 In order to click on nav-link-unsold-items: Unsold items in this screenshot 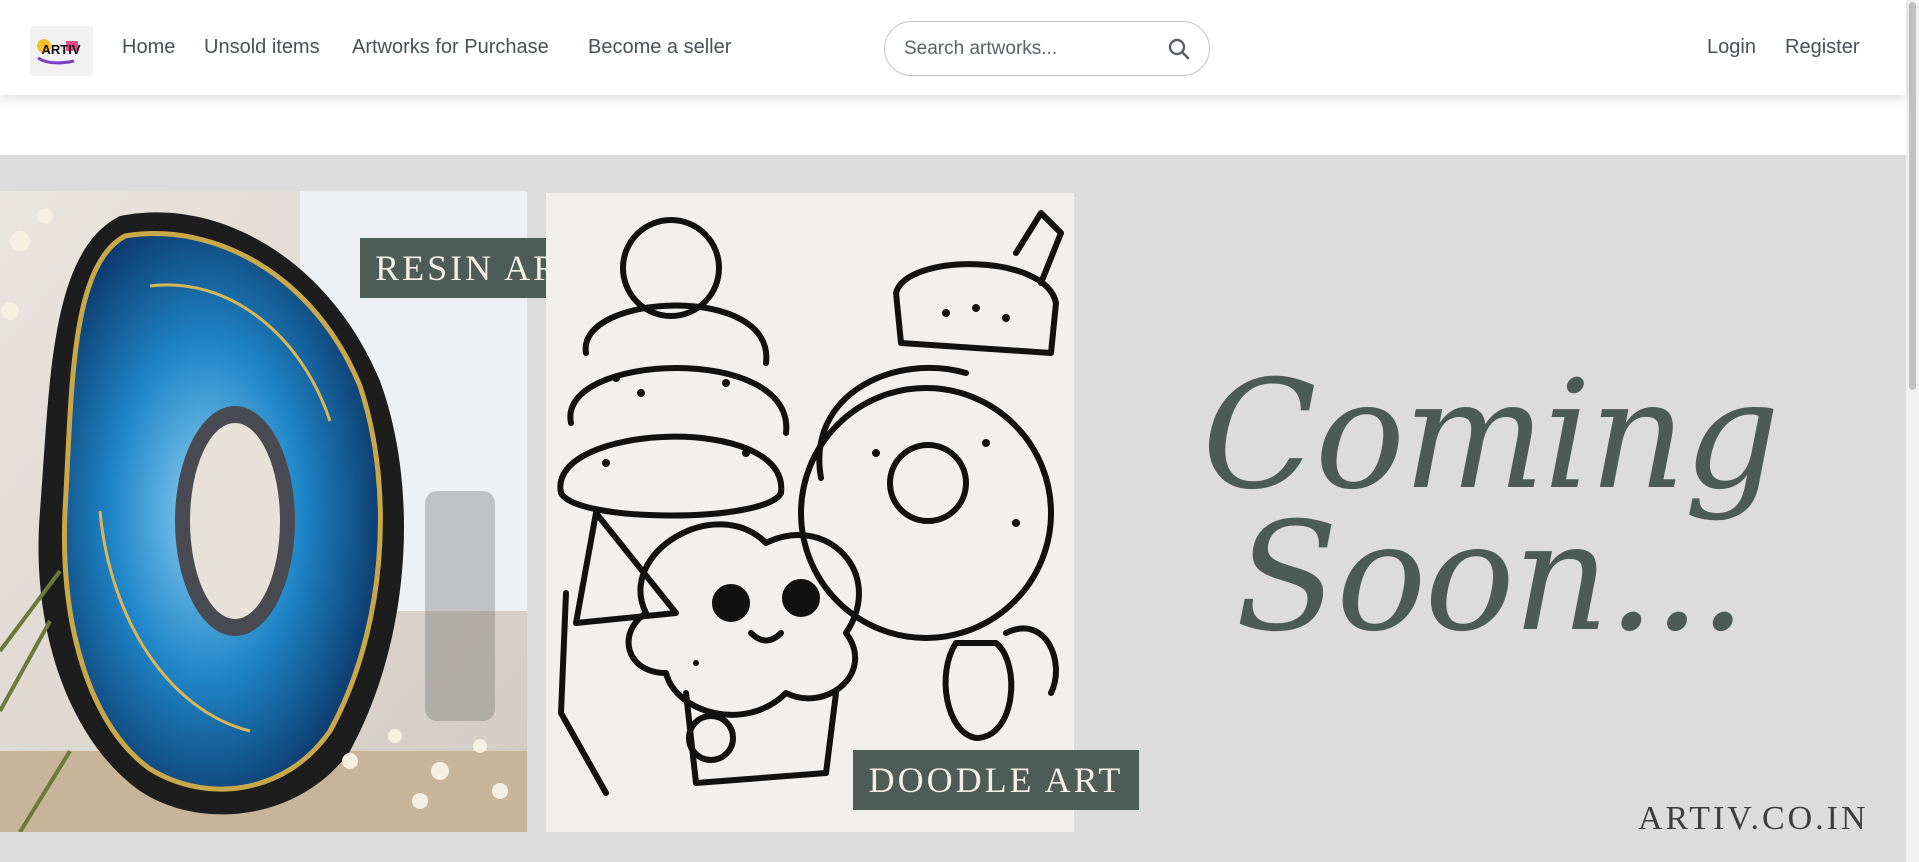, I will do `click(262, 47)`.